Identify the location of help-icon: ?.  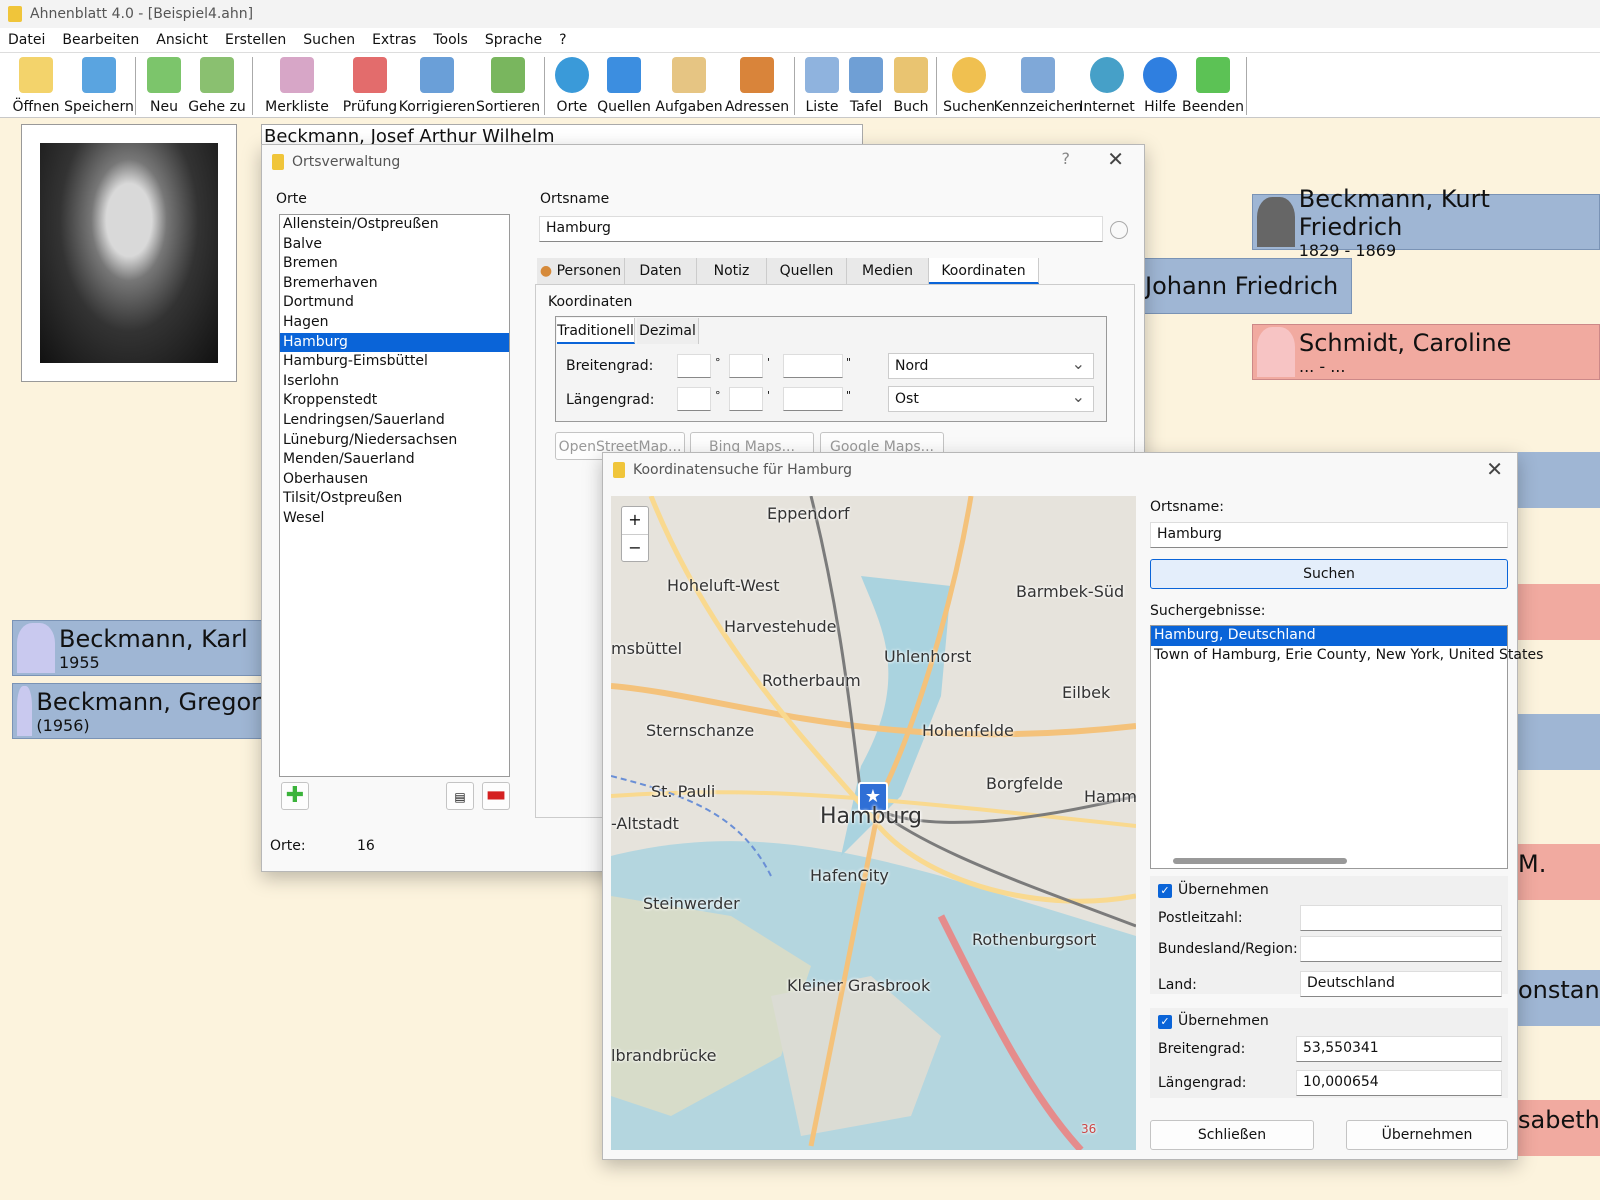
(1066, 158).